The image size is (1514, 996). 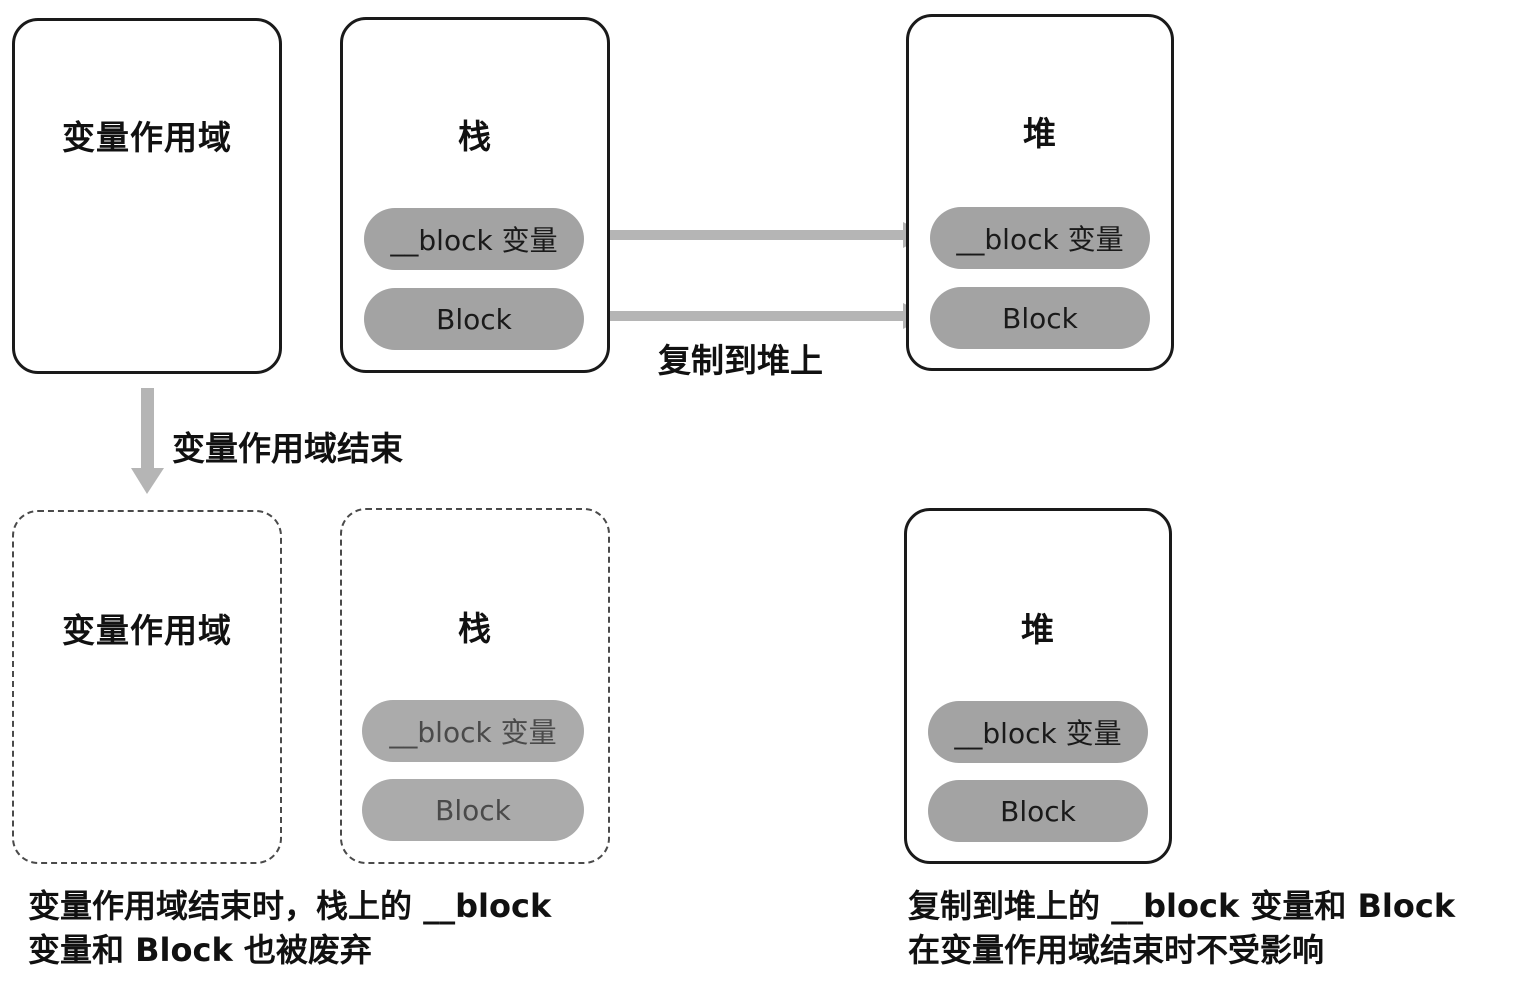 I want to click on left-caption: 变量作用域结束时，栈上的 __block 变量和 Block 也被废弃, so click(x=289, y=928).